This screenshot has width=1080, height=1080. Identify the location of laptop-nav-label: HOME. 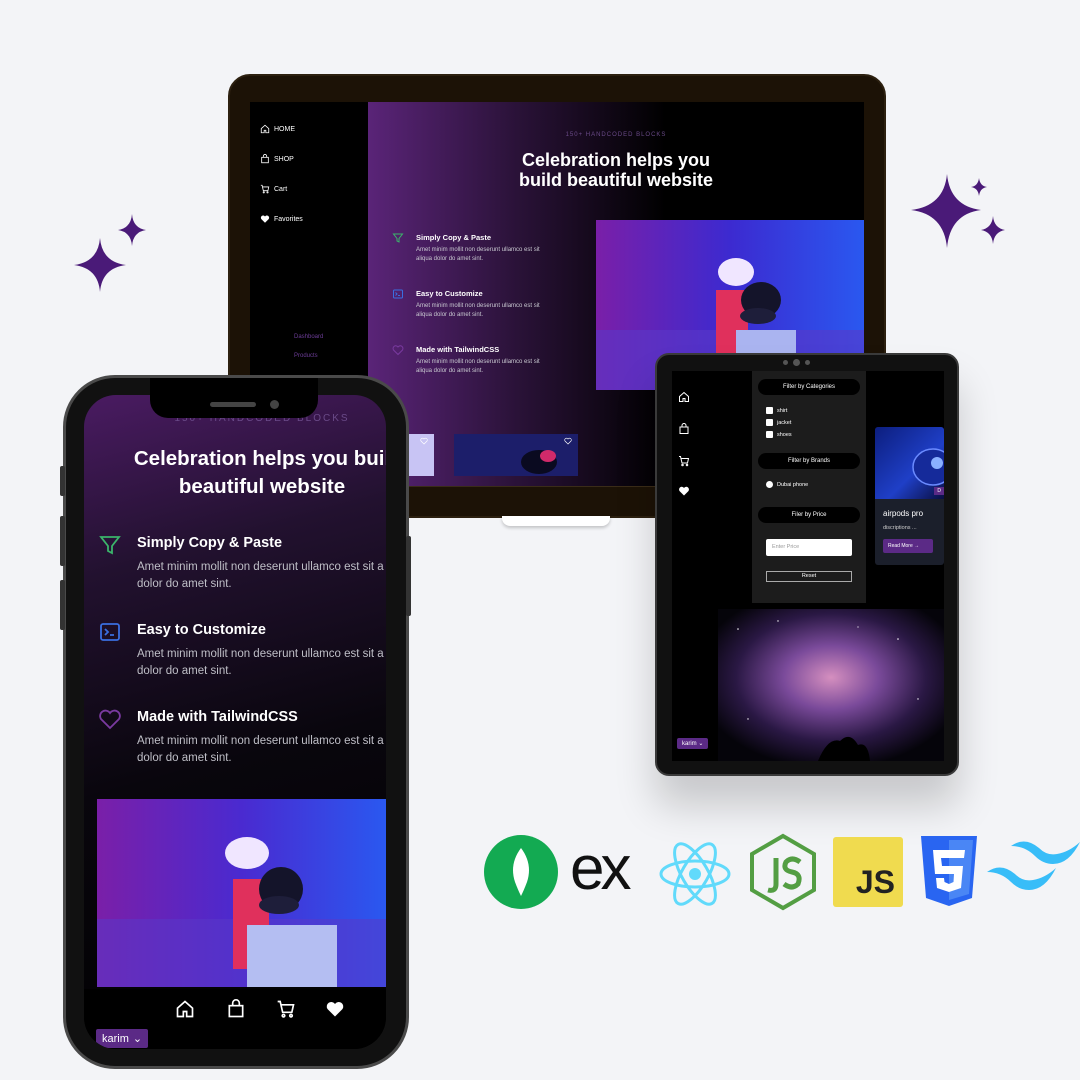
(284, 129).